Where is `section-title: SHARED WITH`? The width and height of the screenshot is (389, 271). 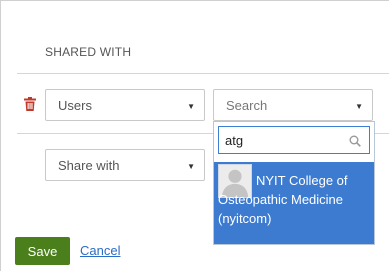 section-title: SHARED WITH is located at coordinates (88, 52).